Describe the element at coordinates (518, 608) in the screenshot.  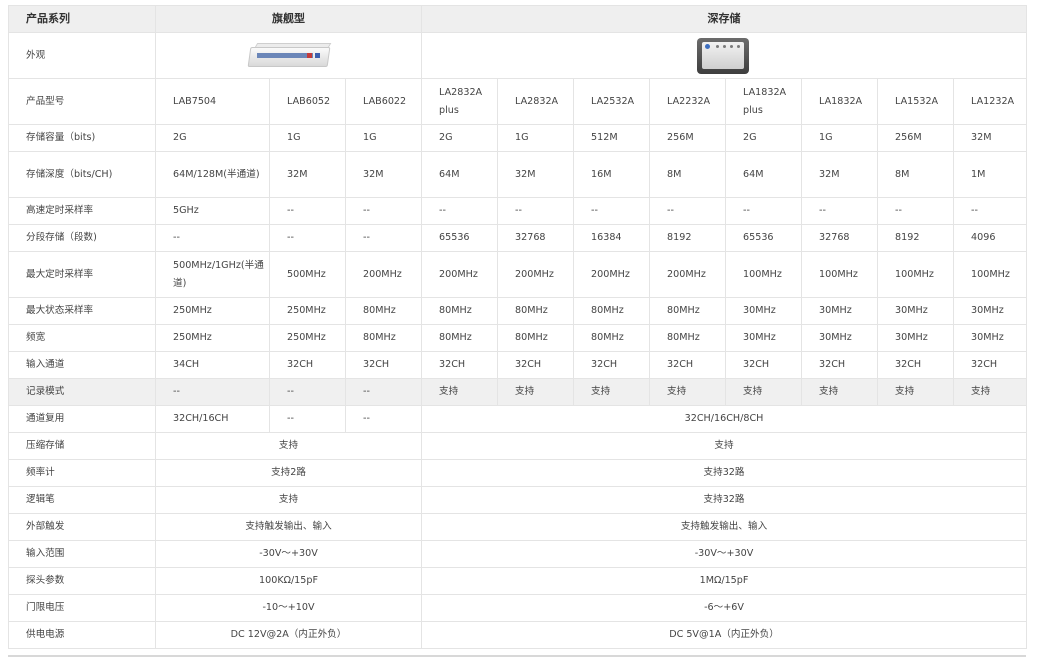
I see `spec-row-merged: 门限电压 -10～+10V -6～+6V` at that location.